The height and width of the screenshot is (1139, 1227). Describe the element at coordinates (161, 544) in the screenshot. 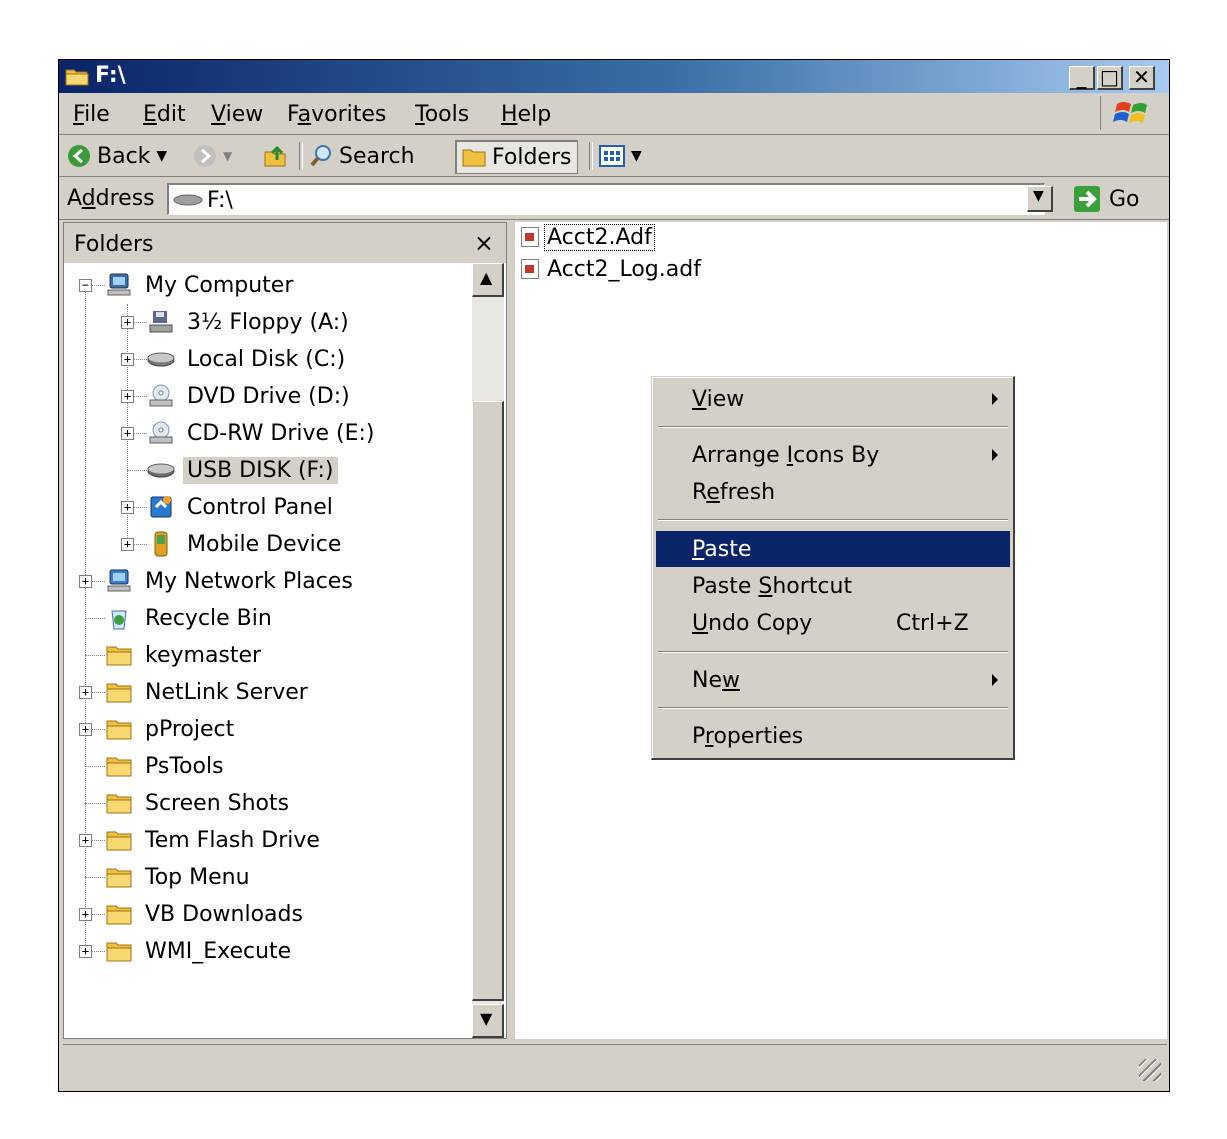

I see `mobile-device-icon` at that location.